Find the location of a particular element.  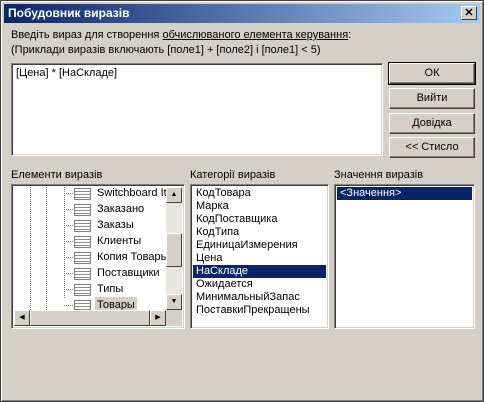

categories-label: Категорії виразів is located at coordinates (233, 175).